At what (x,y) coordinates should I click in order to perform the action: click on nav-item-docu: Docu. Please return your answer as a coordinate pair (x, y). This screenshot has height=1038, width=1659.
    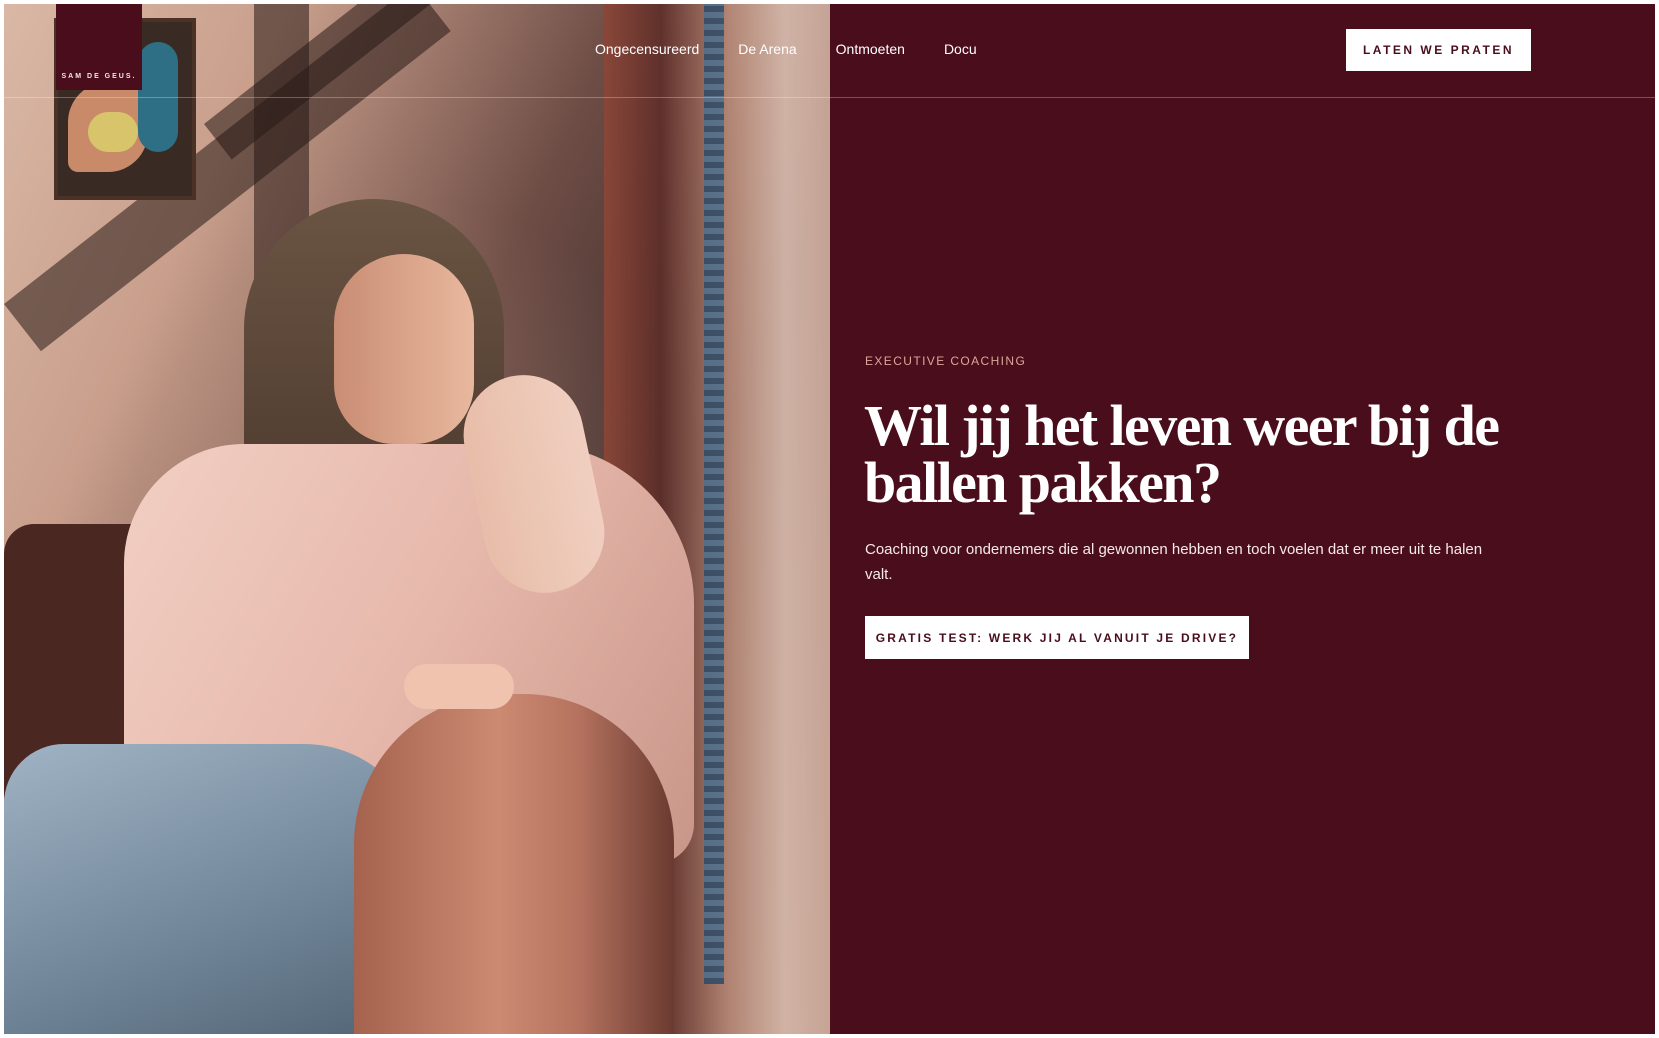
    Looking at the image, I should click on (960, 49).